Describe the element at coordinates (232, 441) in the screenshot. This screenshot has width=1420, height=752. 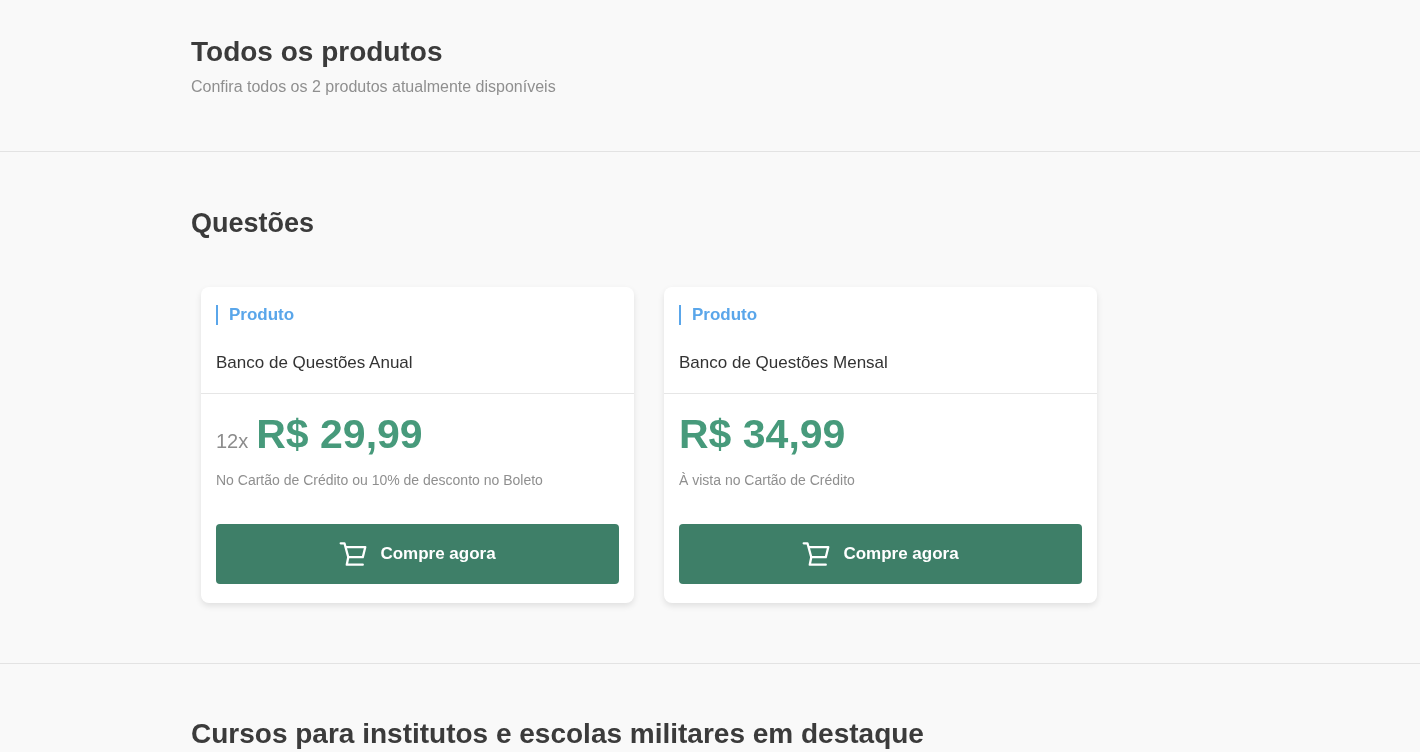
I see `installments-text: 12x` at that location.